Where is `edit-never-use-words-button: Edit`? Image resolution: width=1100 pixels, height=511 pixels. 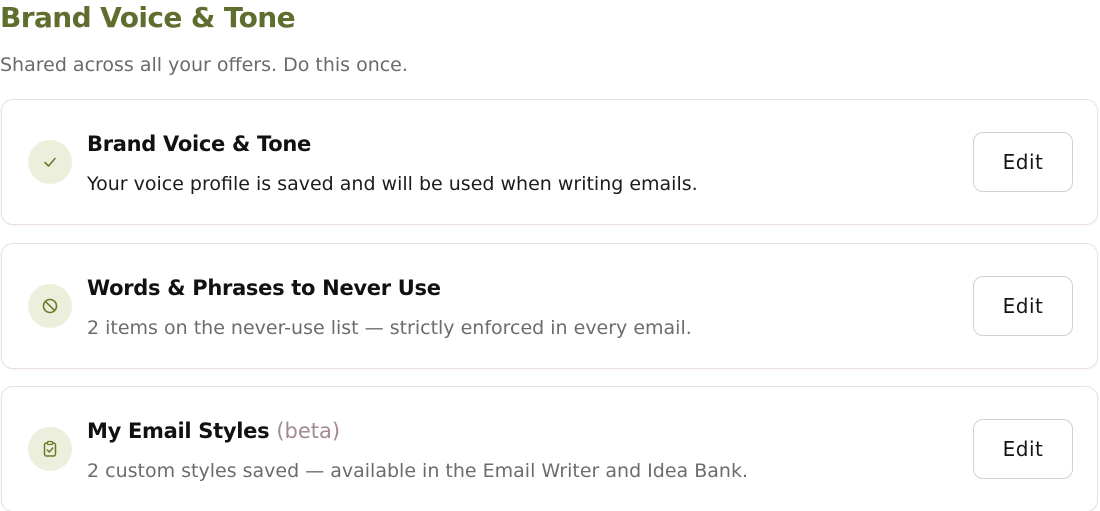 edit-never-use-words-button: Edit is located at coordinates (1023, 306).